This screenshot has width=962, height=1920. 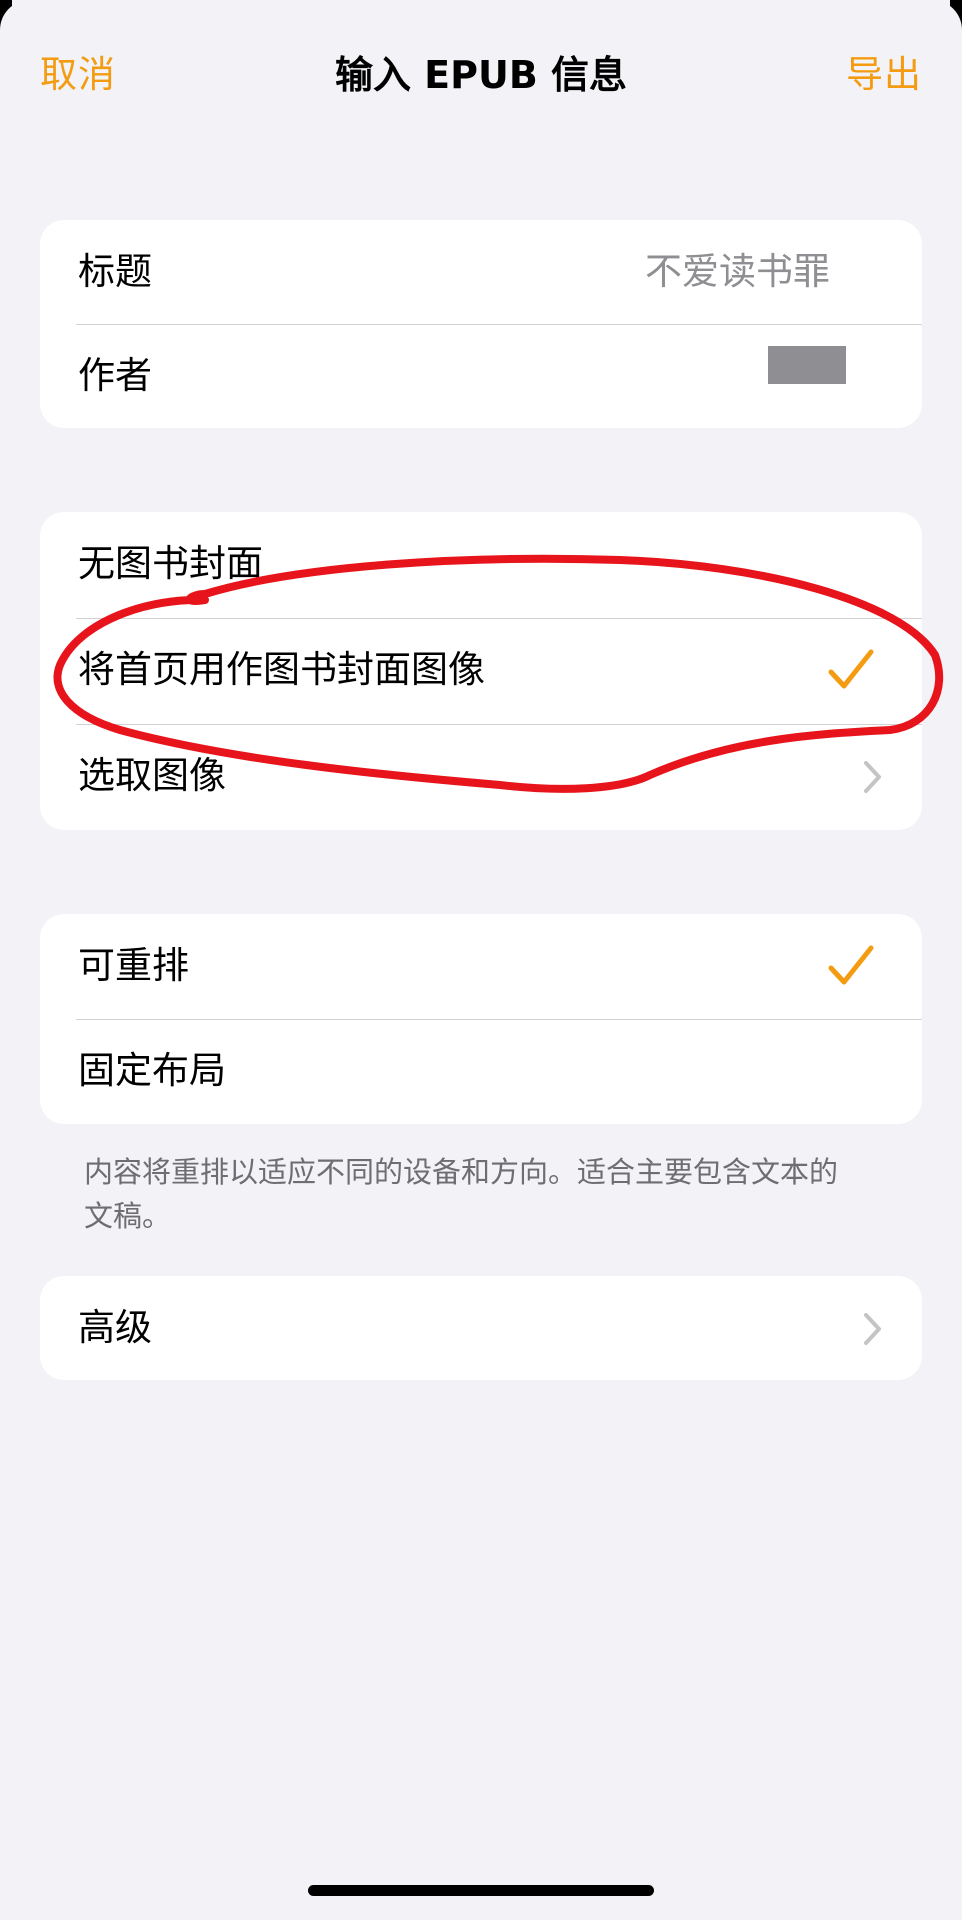 I want to click on title-field: 不爱读书罪, so click(x=737, y=272).